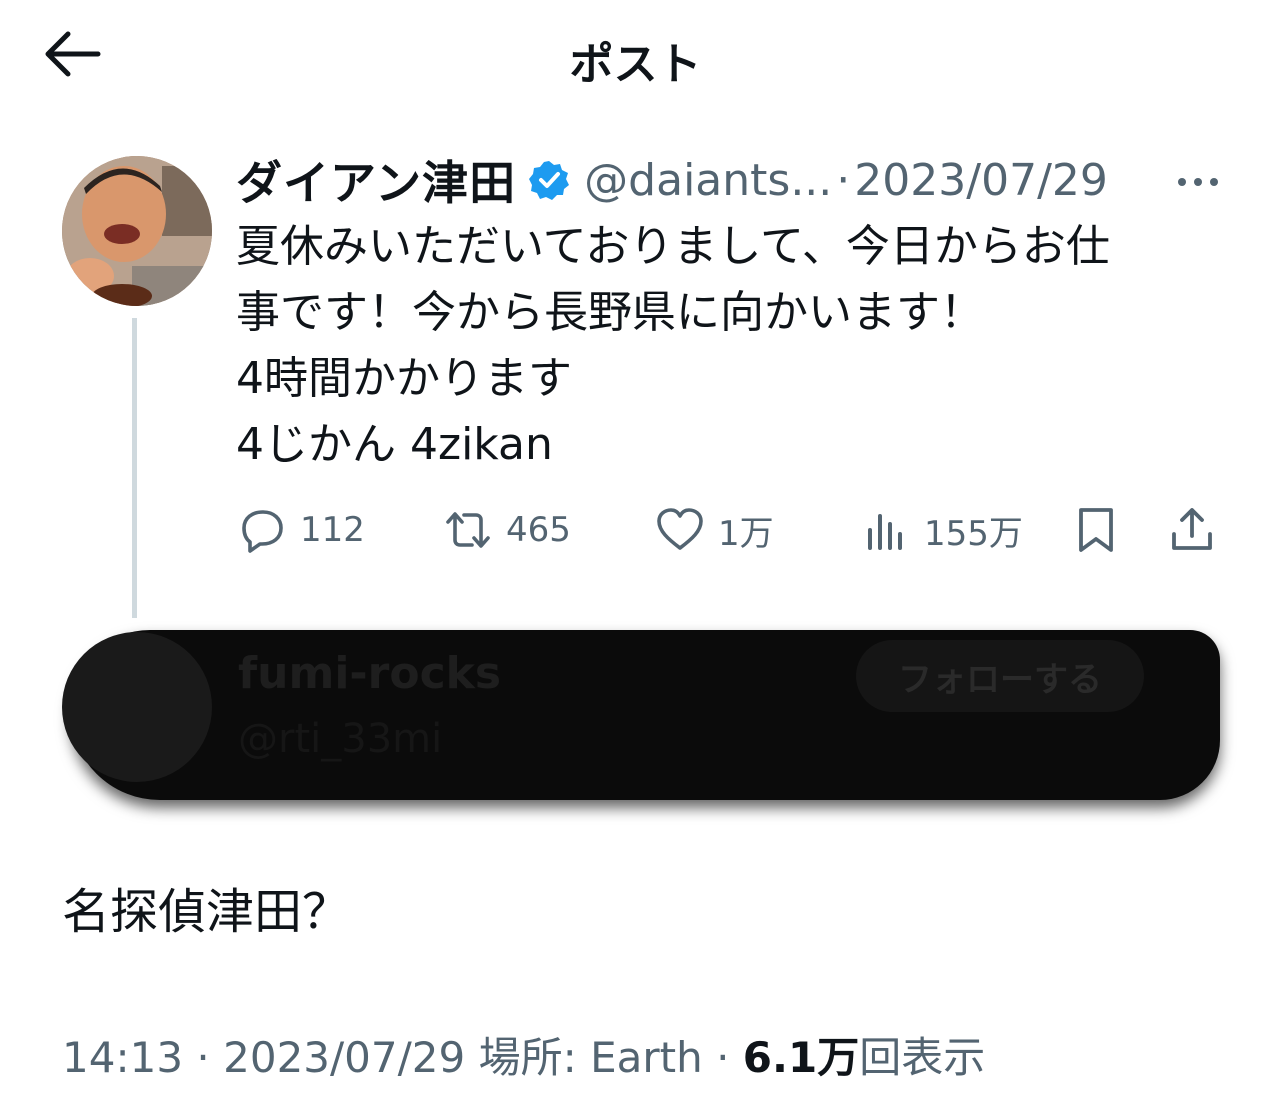 Image resolution: width=1271 pixels, height=1110 pixels. I want to click on author-avatar, so click(137, 231).